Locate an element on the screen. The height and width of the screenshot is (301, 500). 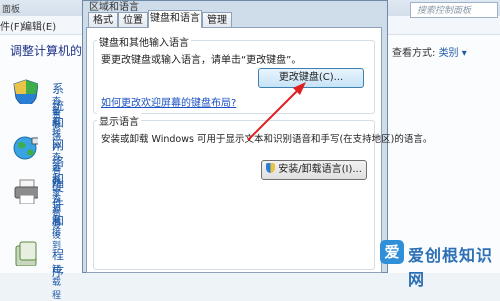
tab-keyboards-languages: 键盘和语言 is located at coordinates (175, 19).